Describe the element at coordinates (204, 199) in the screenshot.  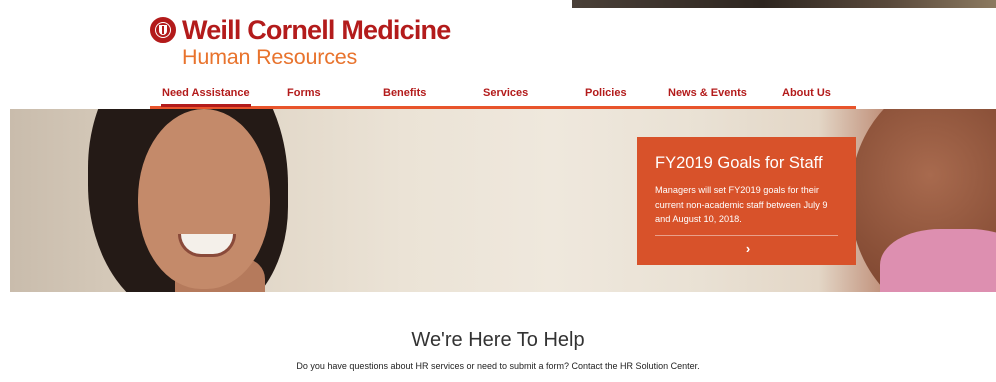
I see `hero-photo-face` at that location.